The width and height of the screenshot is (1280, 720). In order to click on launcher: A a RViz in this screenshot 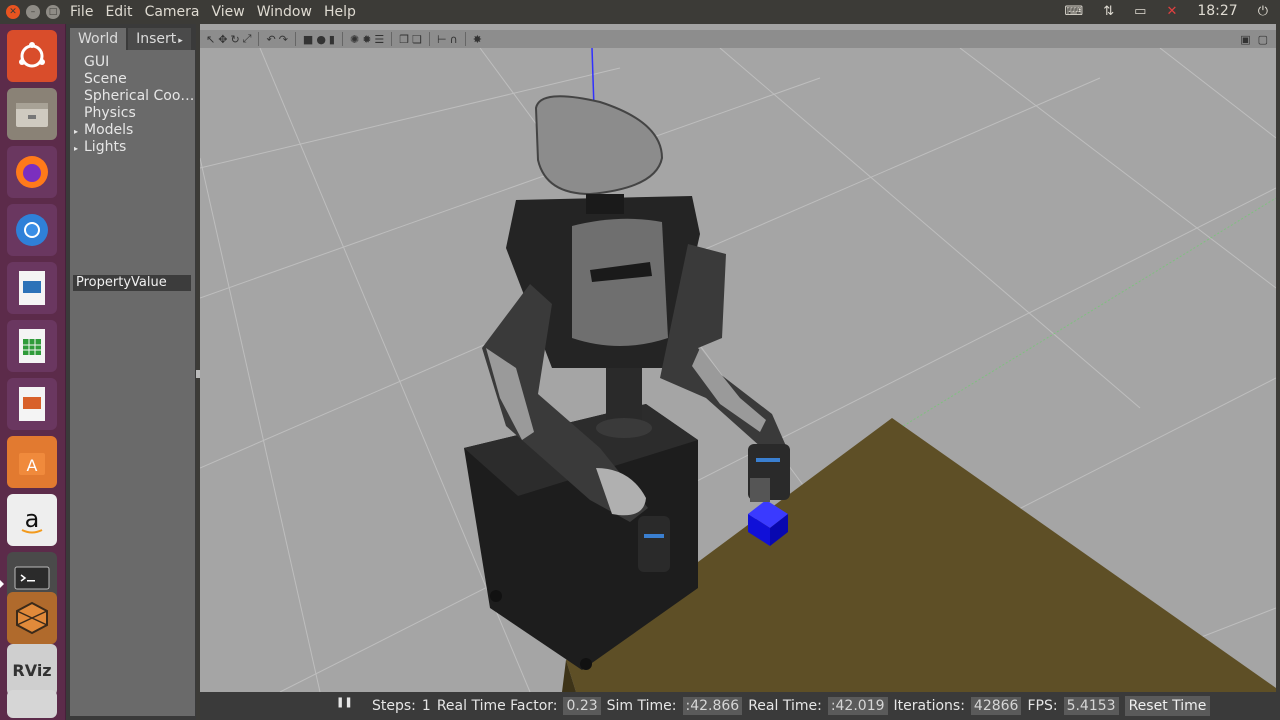, I will do `click(33, 372)`.